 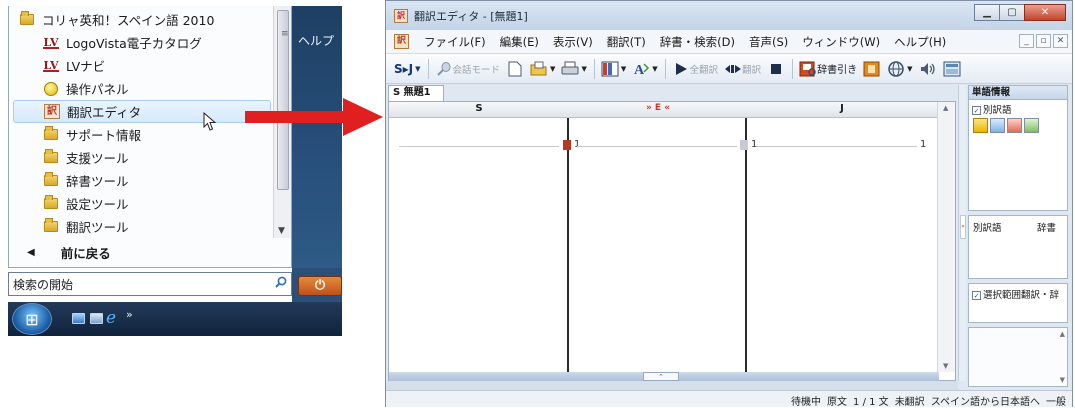 What do you see at coordinates (952, 69) in the screenshot?
I see `settings-panel-button` at bounding box center [952, 69].